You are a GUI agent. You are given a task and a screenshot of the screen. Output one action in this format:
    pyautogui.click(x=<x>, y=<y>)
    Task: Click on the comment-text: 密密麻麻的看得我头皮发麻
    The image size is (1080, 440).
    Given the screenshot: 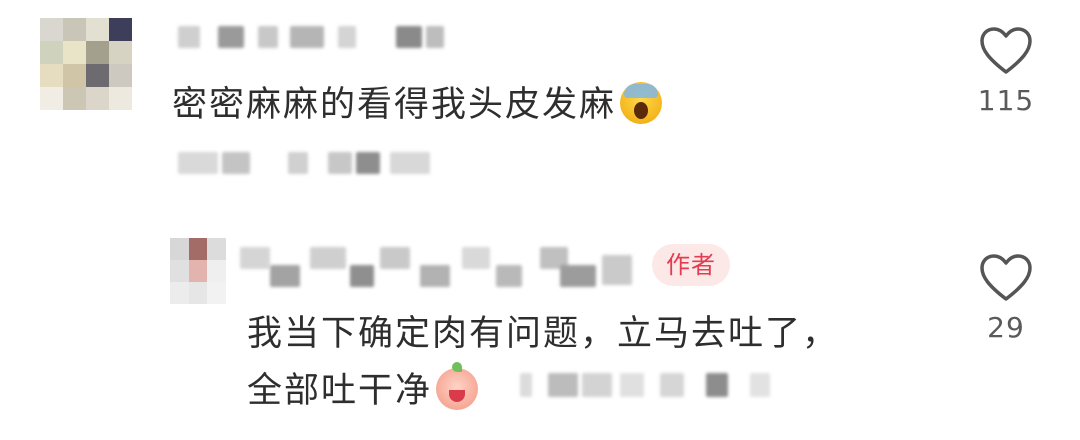 What is the action you would take?
    pyautogui.click(x=417, y=105)
    